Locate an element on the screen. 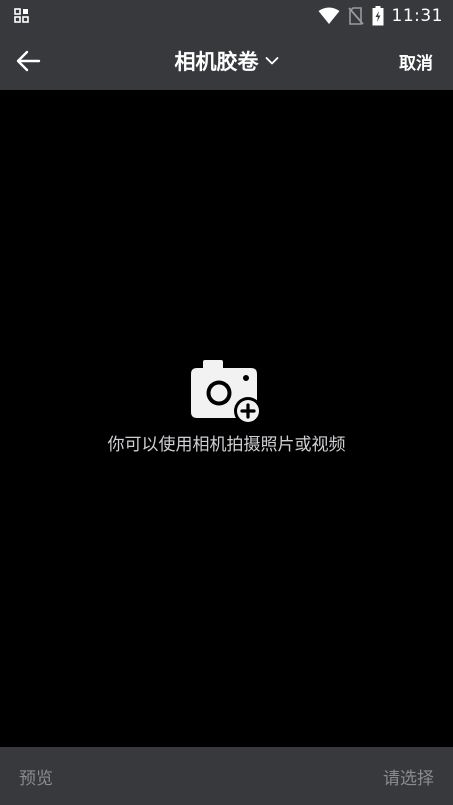  top-bar: 相机胶卷 取消 is located at coordinates (226, 61).